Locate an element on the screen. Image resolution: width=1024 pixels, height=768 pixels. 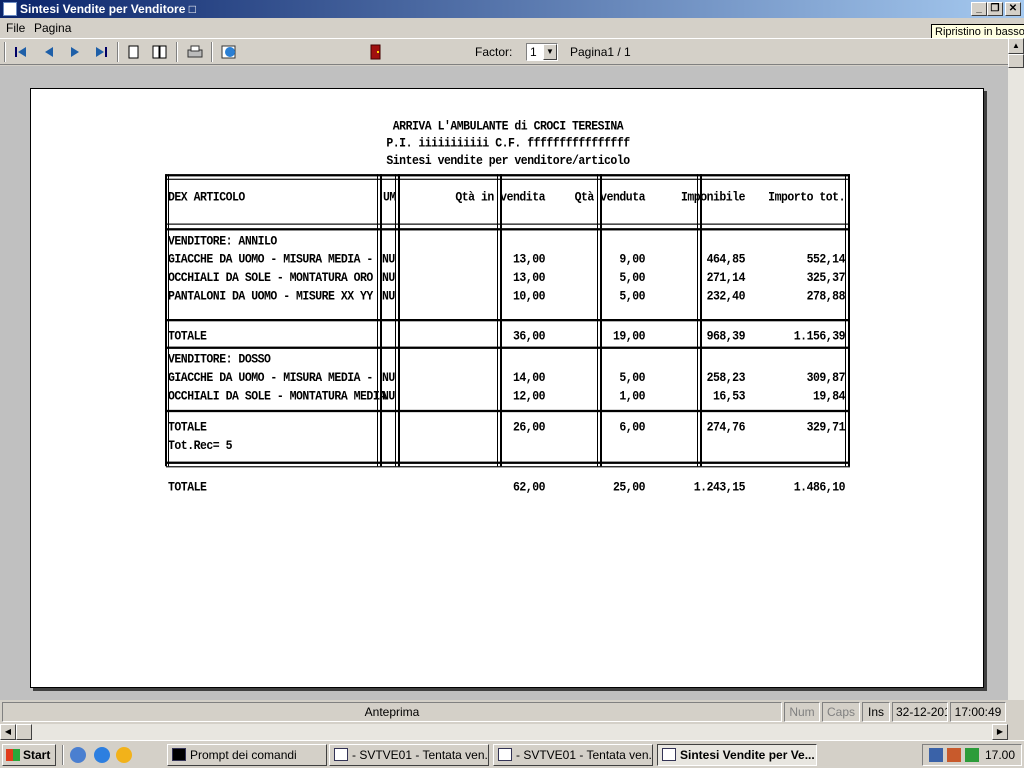
row-total-amount: 19,84 is located at coordinates (829, 397).